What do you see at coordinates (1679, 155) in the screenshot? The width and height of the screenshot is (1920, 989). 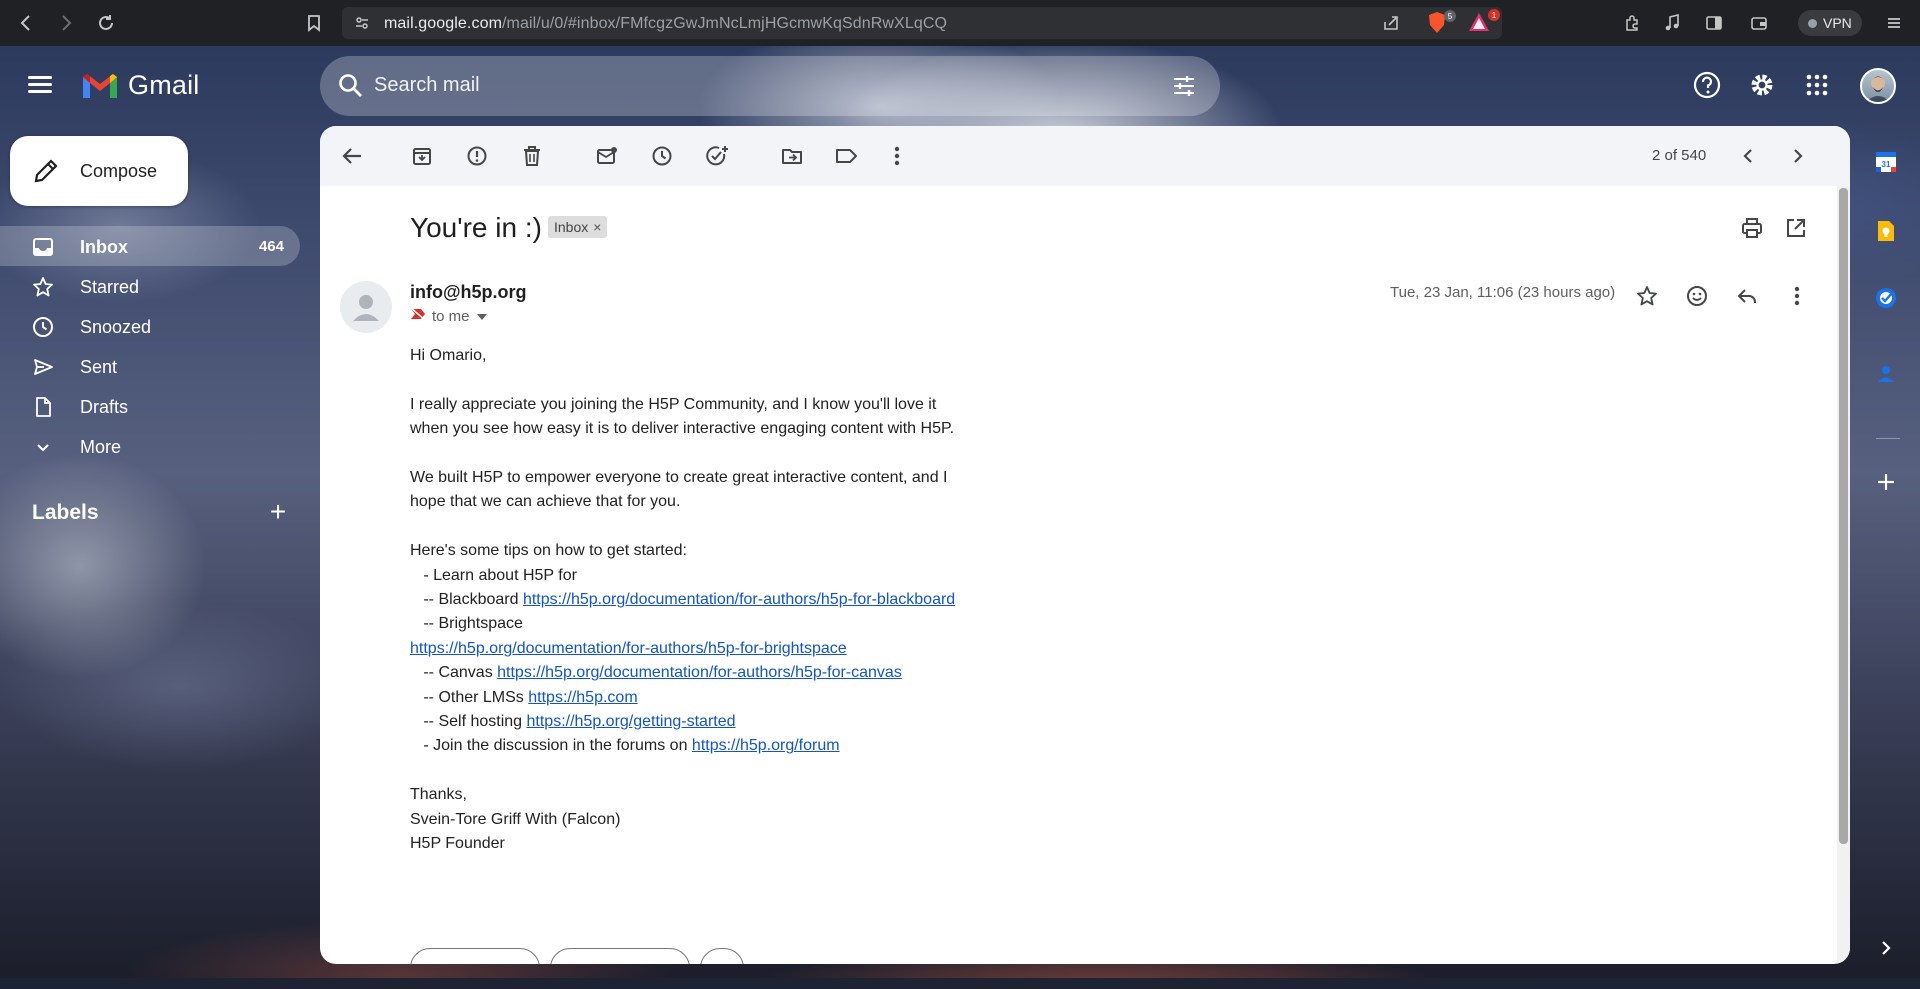 I see `pager-count: 2 of 540` at bounding box center [1679, 155].